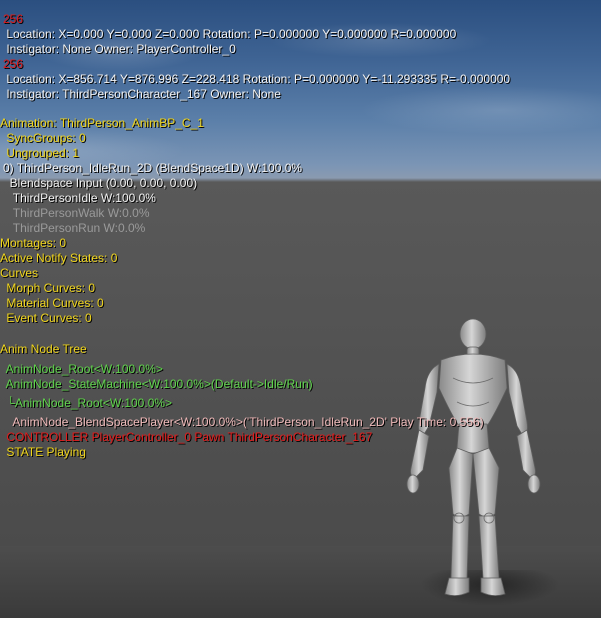  Describe the element at coordinates (59, 258) in the screenshot. I see `debug-line-notify-states: Active Notify States: 0` at that location.